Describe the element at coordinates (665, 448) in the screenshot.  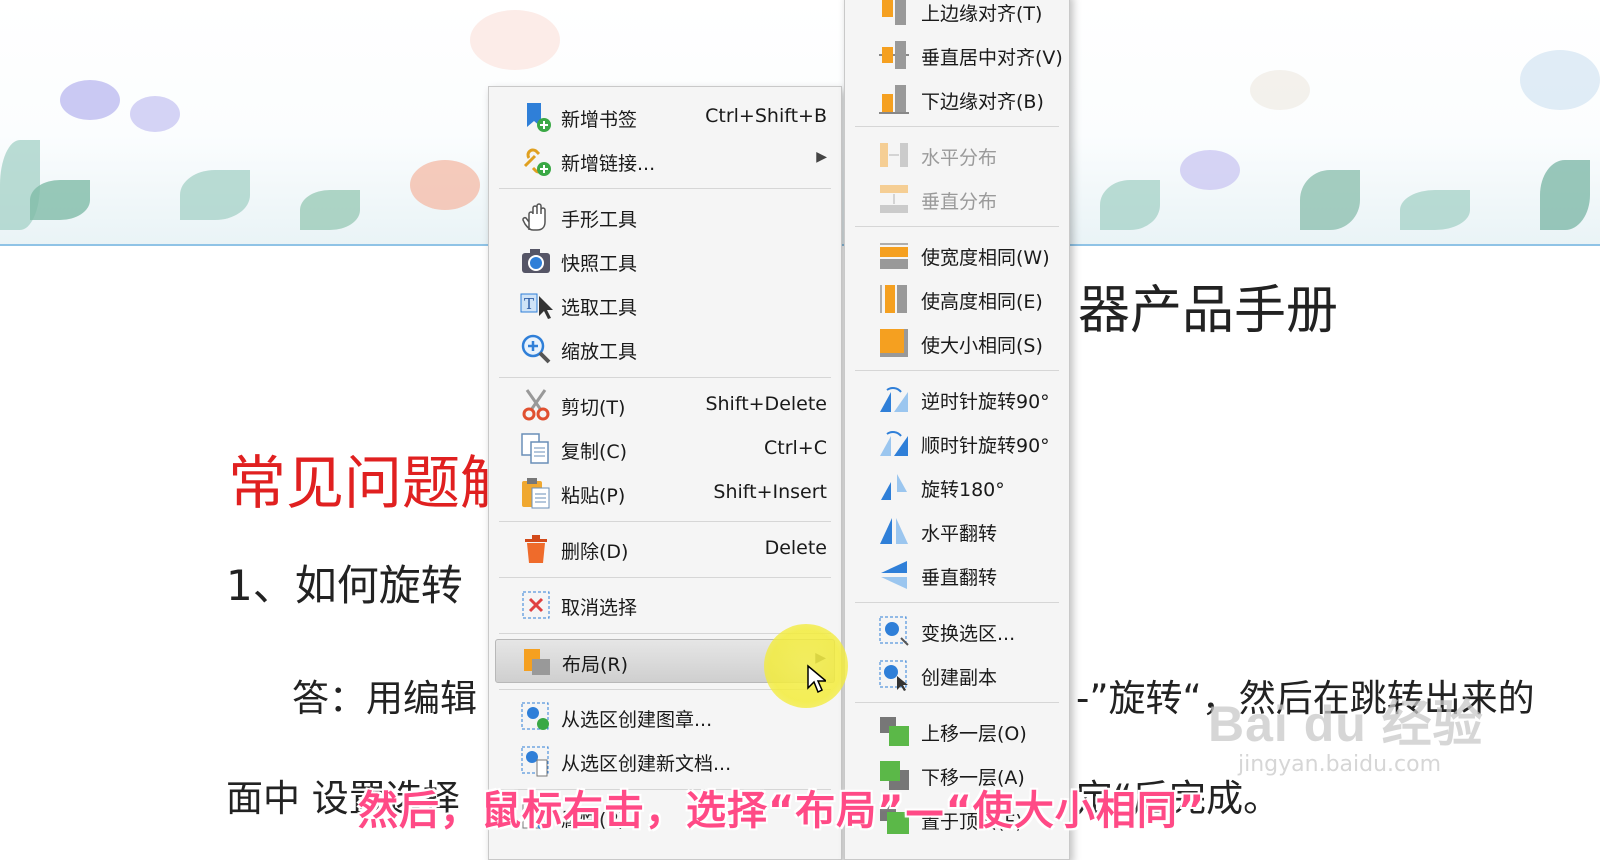
I see `menu-item-copy: 复制(C) Ctrl+C` at that location.